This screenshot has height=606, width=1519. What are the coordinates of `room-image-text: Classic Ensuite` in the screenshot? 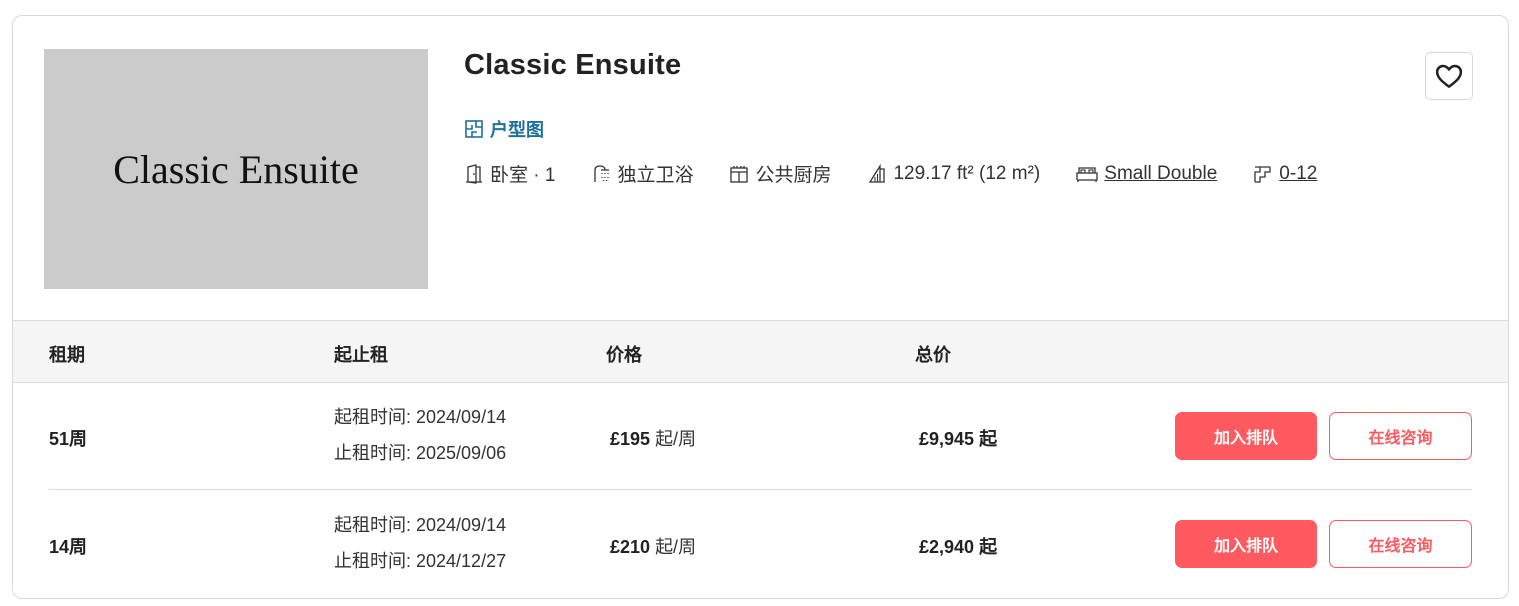 It's located at (236, 169).